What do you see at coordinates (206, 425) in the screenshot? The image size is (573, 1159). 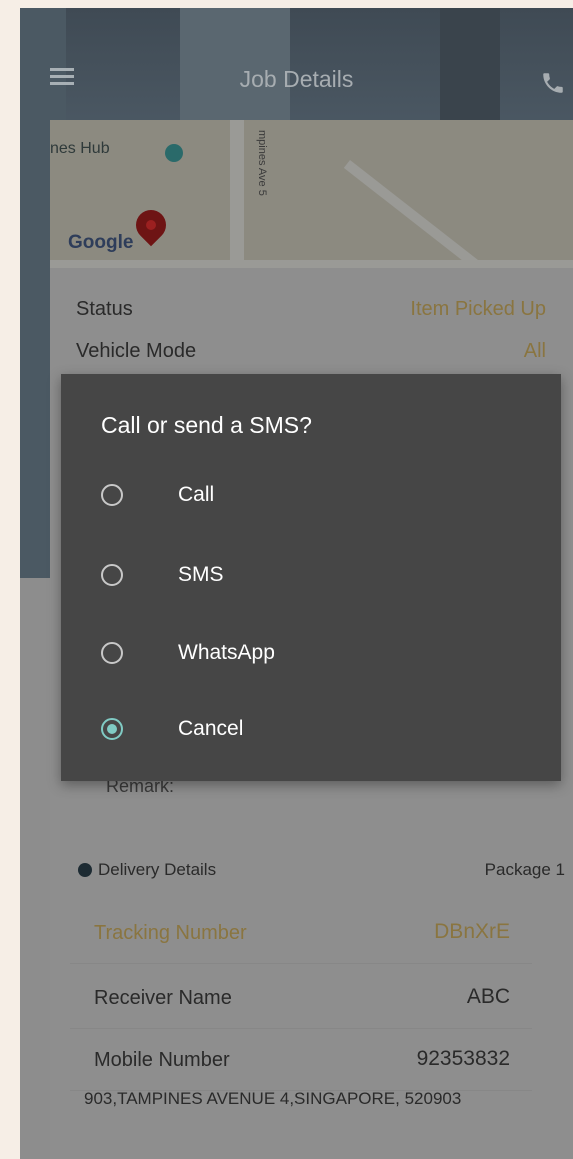 I see `dialog-title: Call or send a SMS?` at bounding box center [206, 425].